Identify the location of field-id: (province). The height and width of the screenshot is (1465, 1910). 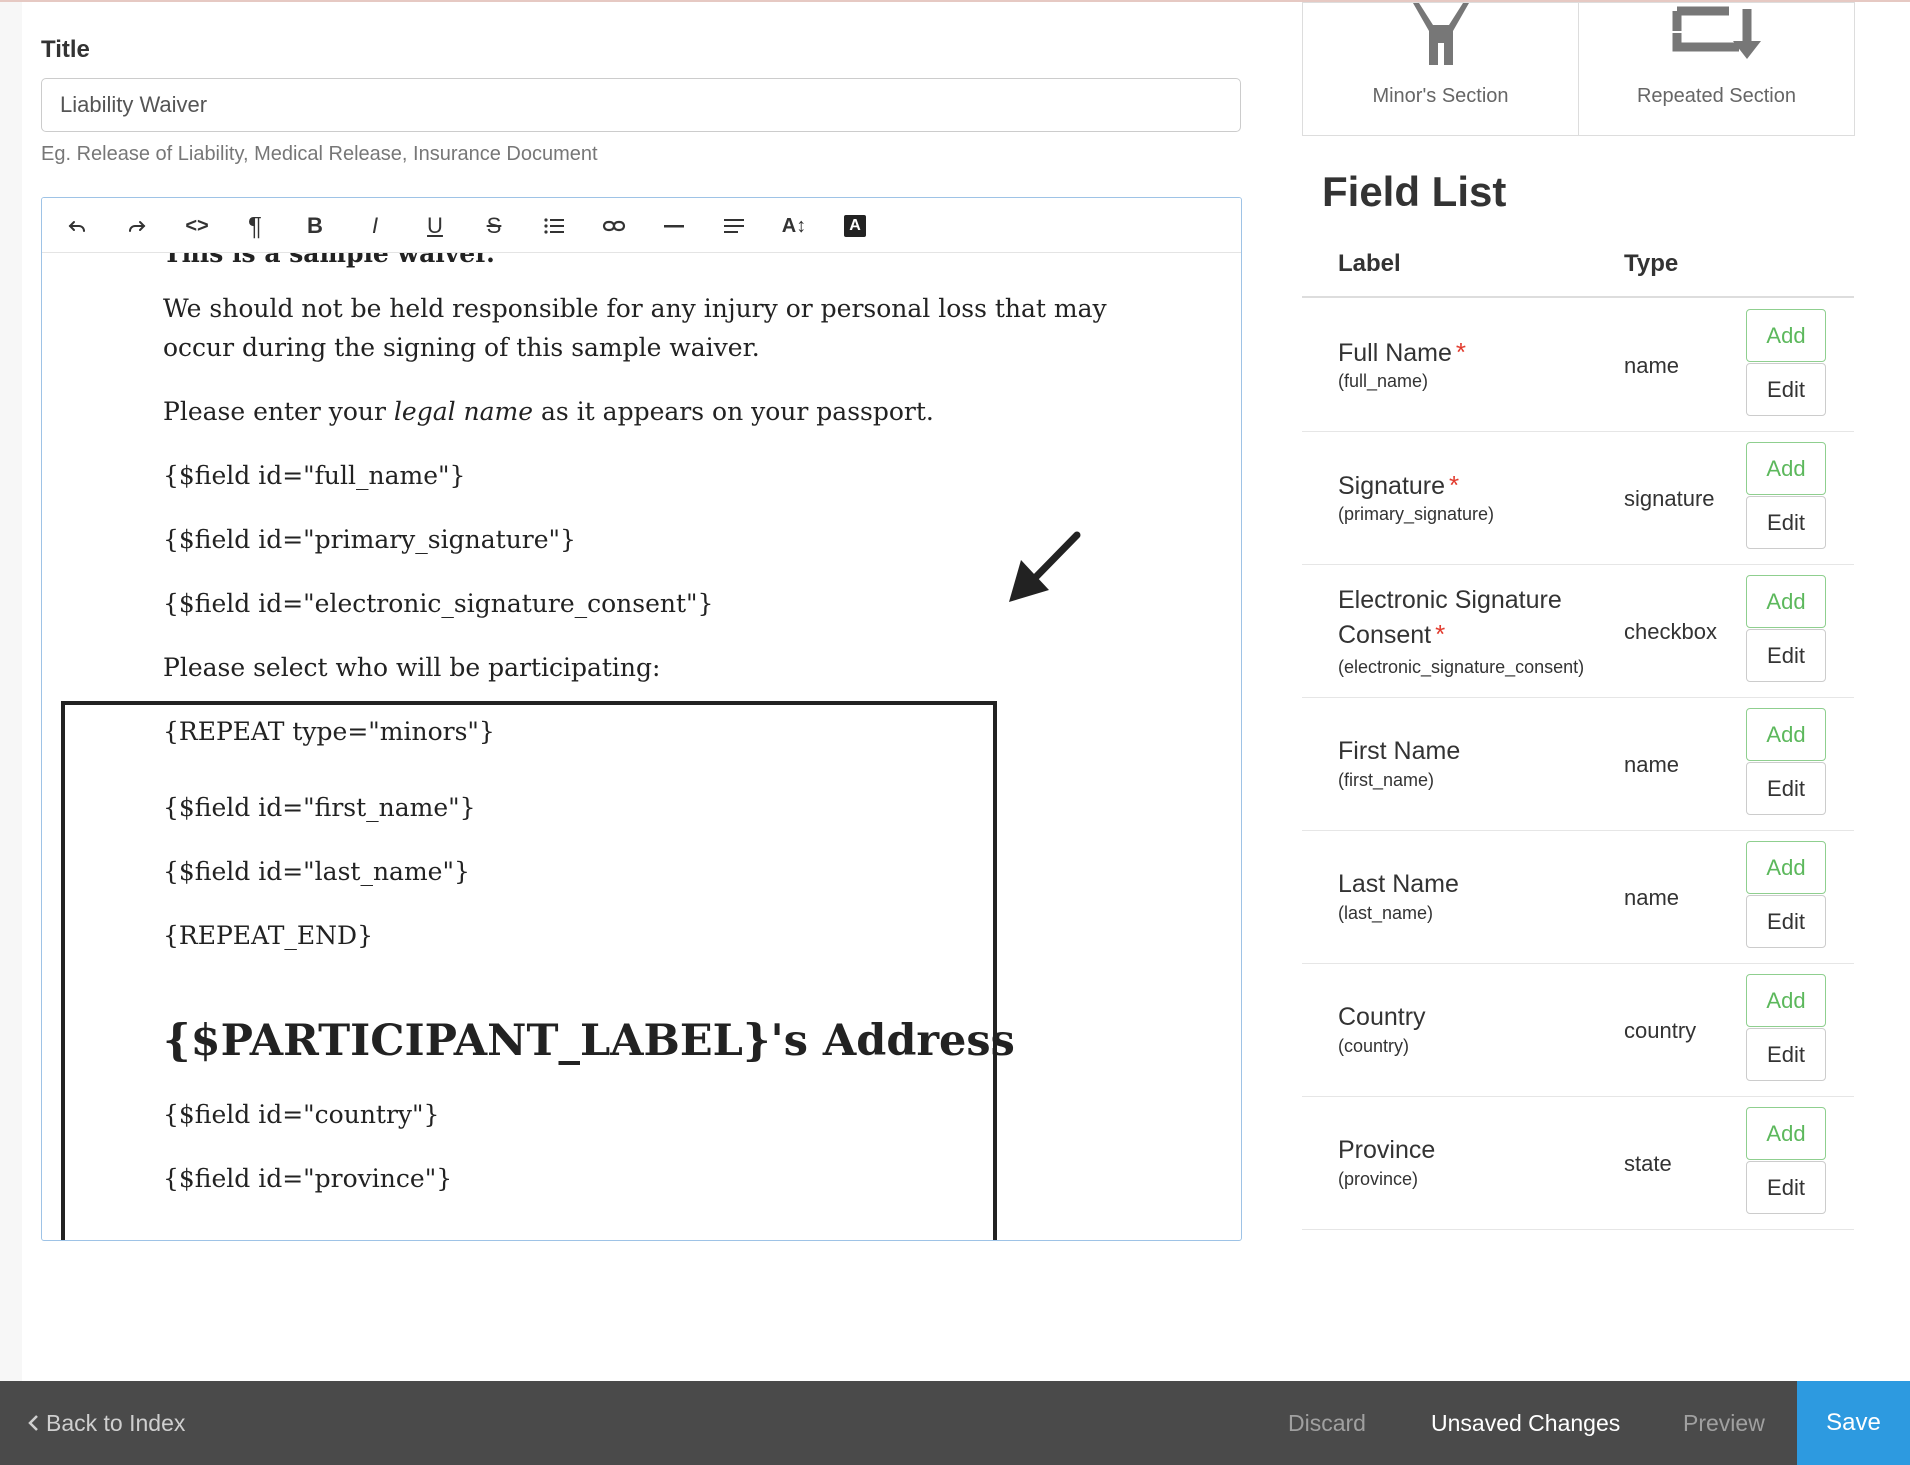
(1378, 1179).